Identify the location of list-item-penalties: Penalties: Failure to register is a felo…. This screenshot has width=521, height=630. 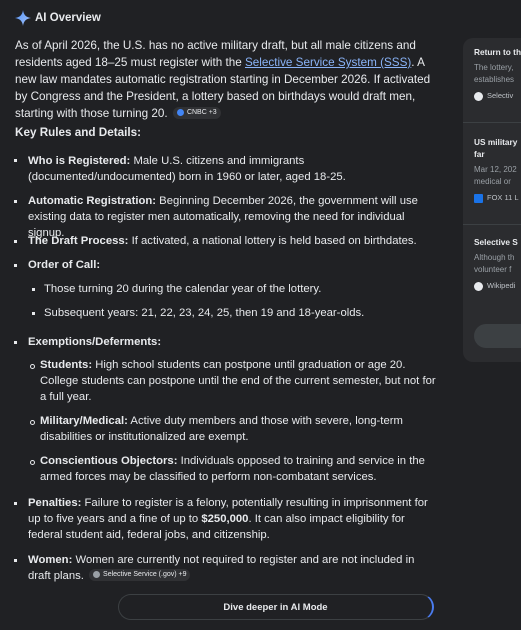
(233, 519).